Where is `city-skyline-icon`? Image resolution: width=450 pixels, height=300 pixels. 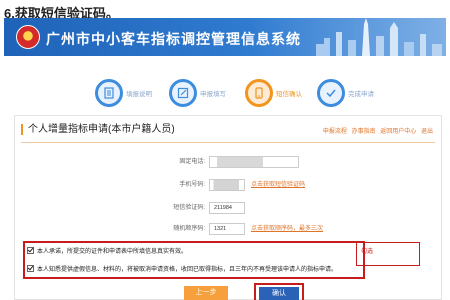
city-skyline-icon is located at coordinates (379, 37).